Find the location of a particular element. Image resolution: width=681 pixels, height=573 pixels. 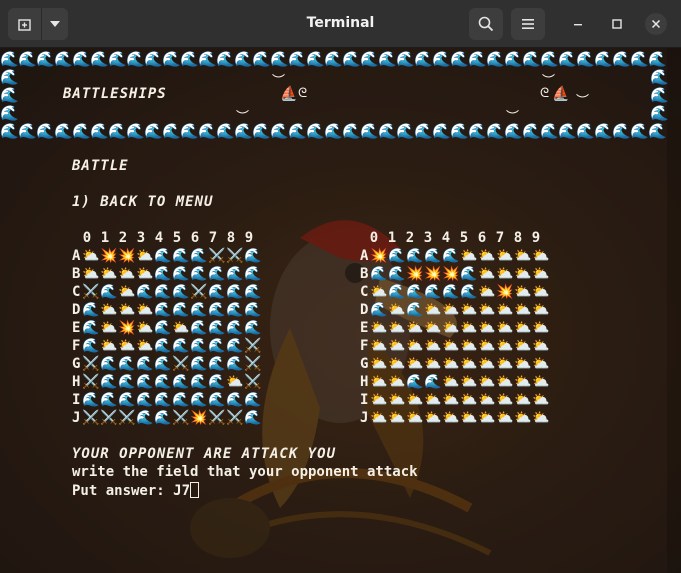

column-label: 0 is located at coordinates (374, 238).